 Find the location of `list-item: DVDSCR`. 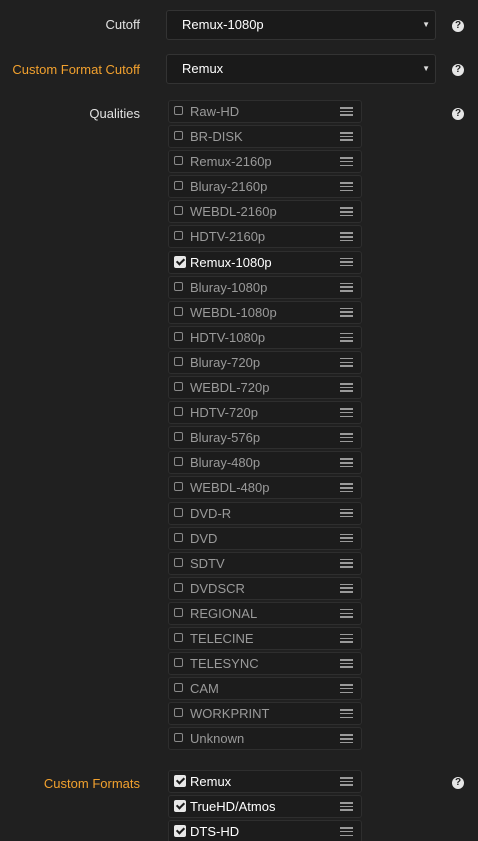

list-item: DVDSCR is located at coordinates (265, 588).